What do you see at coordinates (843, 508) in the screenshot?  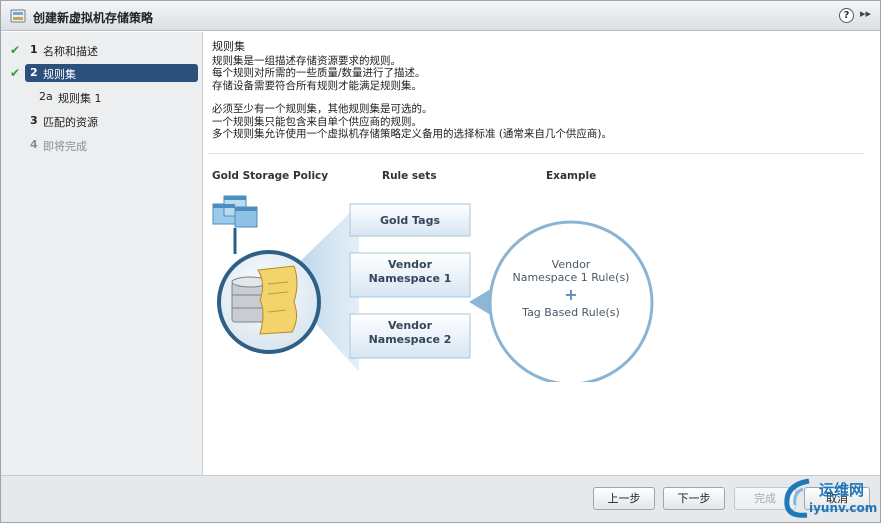 I see `watermark-url: iyunv.com` at bounding box center [843, 508].